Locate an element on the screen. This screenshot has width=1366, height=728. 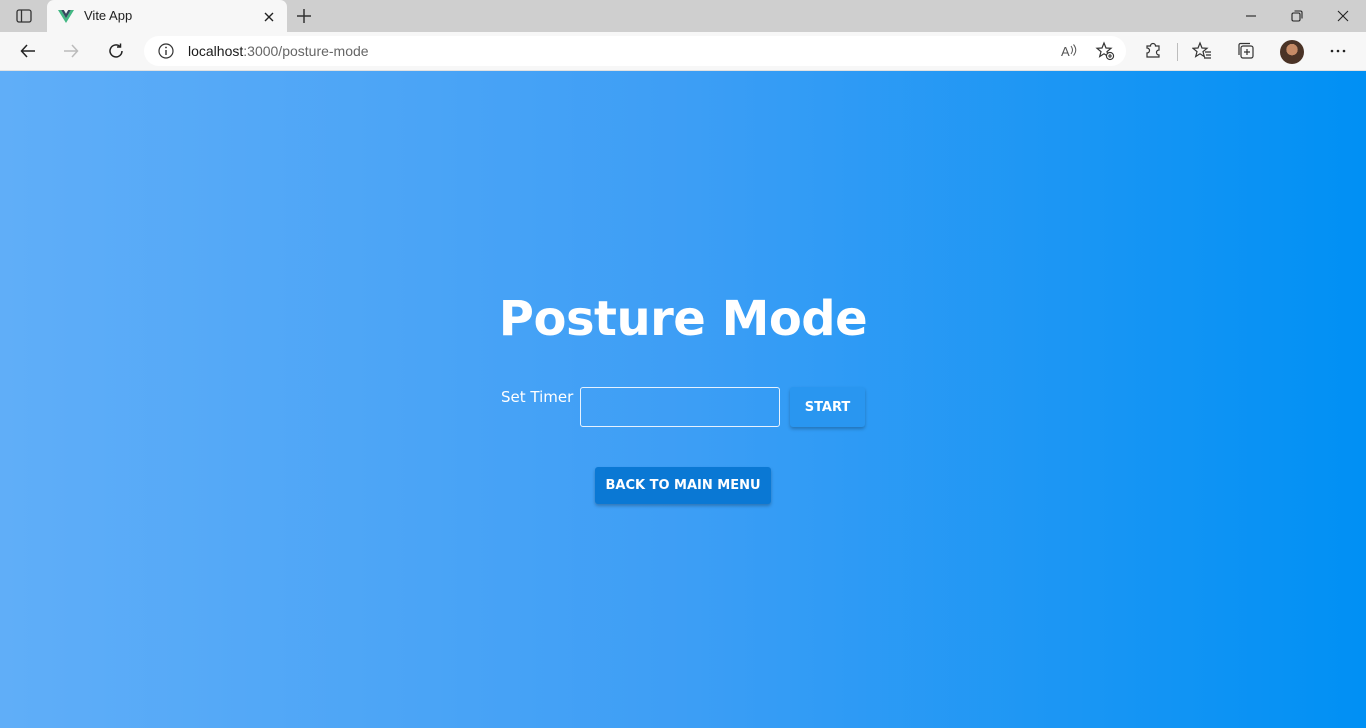
page-title: Posture Mode is located at coordinates (683, 319).